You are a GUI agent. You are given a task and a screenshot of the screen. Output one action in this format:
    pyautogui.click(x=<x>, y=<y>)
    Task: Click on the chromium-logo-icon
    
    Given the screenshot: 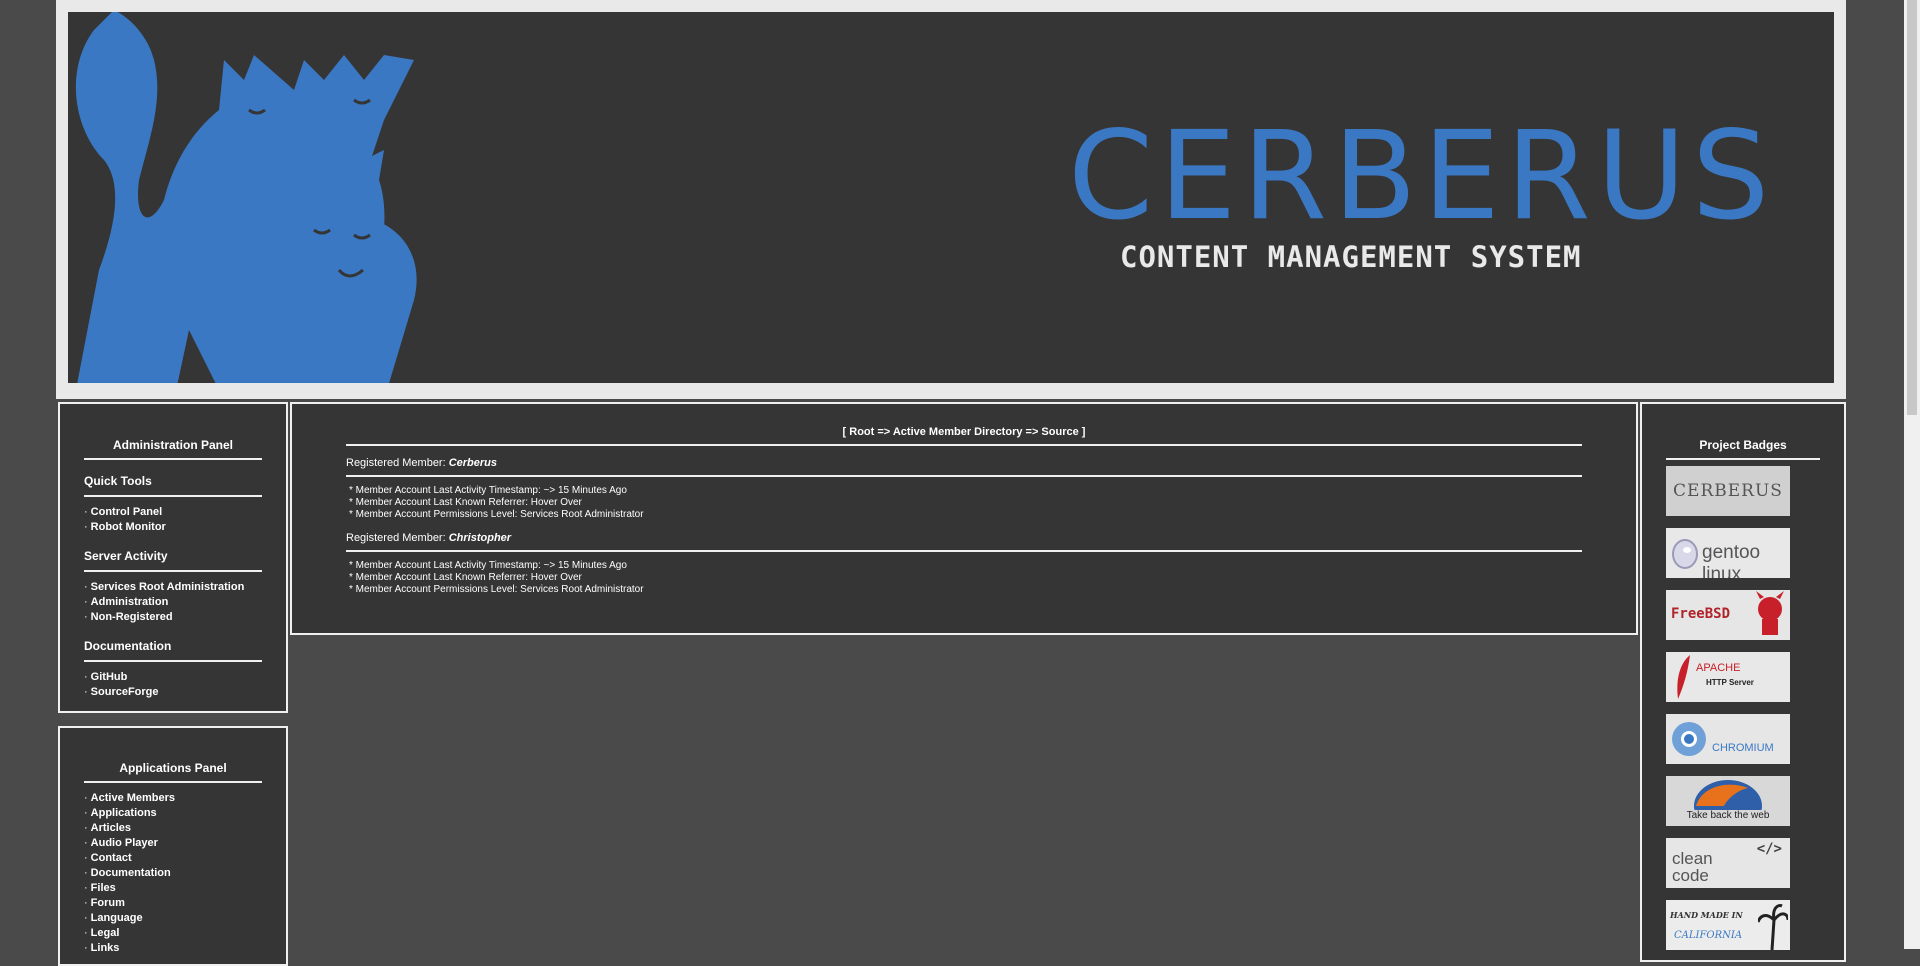 What is the action you would take?
    pyautogui.click(x=1689, y=739)
    